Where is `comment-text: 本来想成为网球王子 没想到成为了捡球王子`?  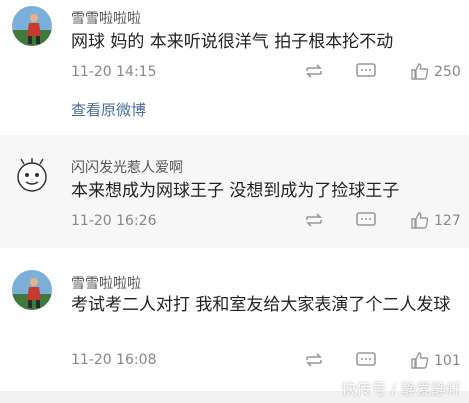 comment-text: 本来想成为网球王子 没想到成为了捡球王子 is located at coordinates (235, 191).